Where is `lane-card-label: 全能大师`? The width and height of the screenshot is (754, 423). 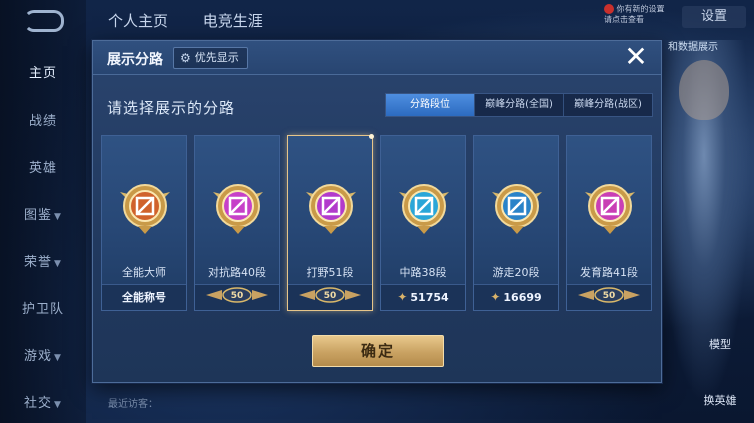 lane-card-label: 全能大师 is located at coordinates (144, 272).